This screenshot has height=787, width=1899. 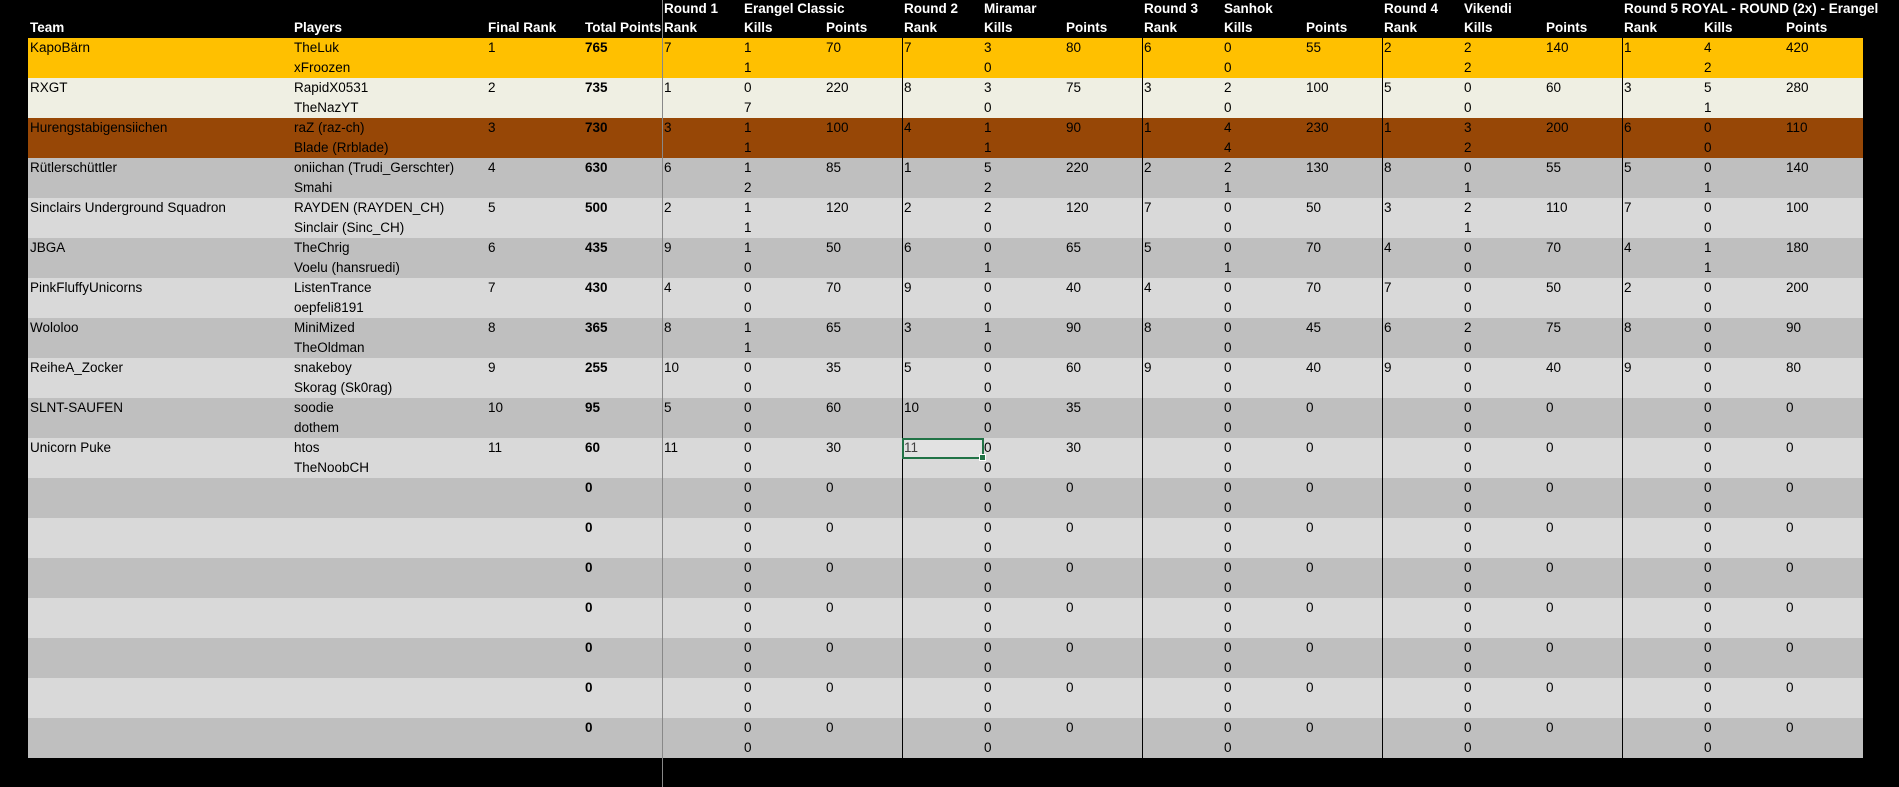 What do you see at coordinates (98, 128) in the screenshot?
I see `team-name-cell: Hurengstabigensiichen` at bounding box center [98, 128].